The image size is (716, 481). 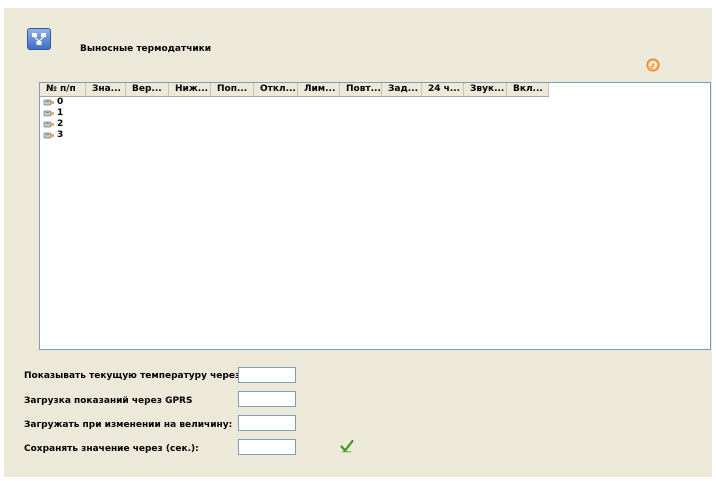 What do you see at coordinates (60, 102) in the screenshot?
I see `row-number: 0` at bounding box center [60, 102].